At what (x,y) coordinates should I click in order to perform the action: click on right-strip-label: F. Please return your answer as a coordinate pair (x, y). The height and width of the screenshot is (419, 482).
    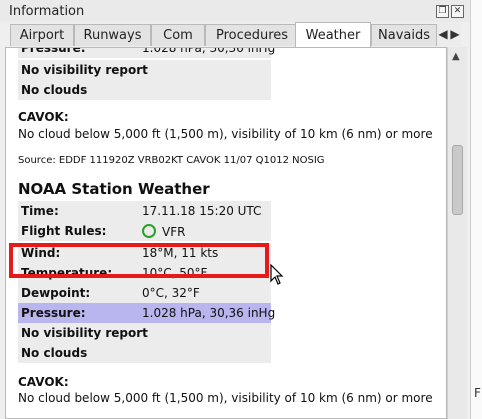
    Looking at the image, I should click on (477, 393).